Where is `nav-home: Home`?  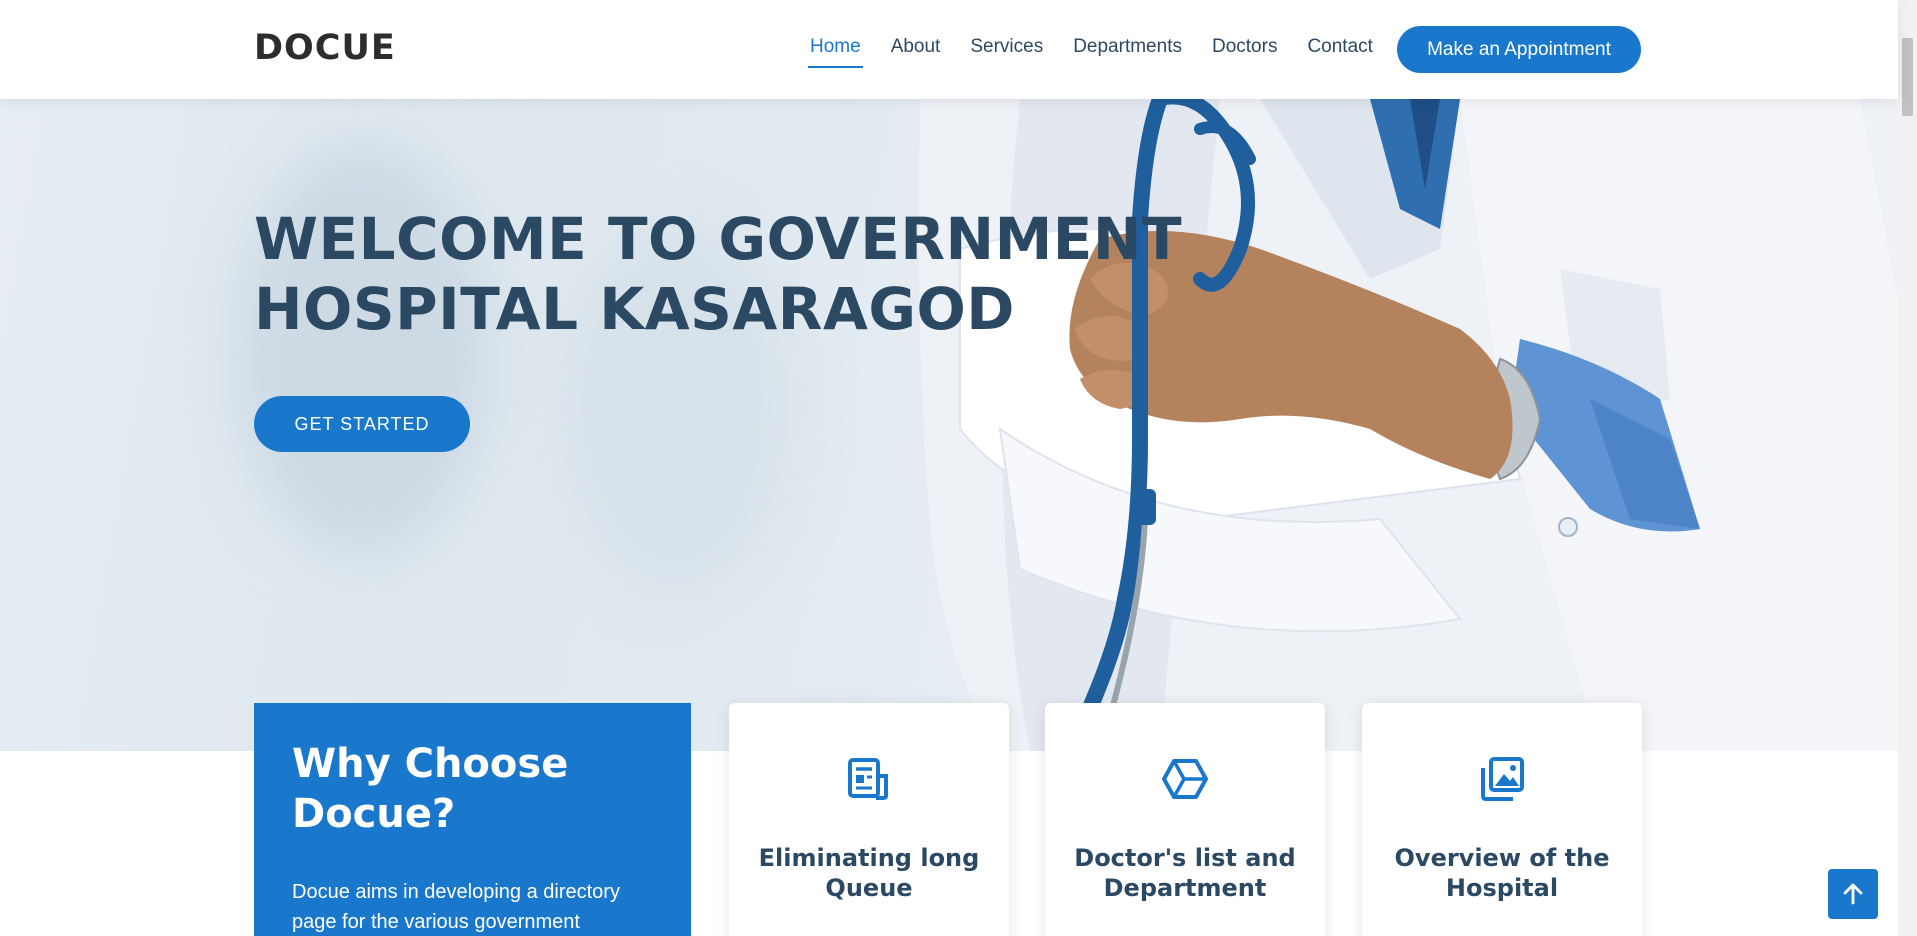
nav-home: Home is located at coordinates (835, 52).